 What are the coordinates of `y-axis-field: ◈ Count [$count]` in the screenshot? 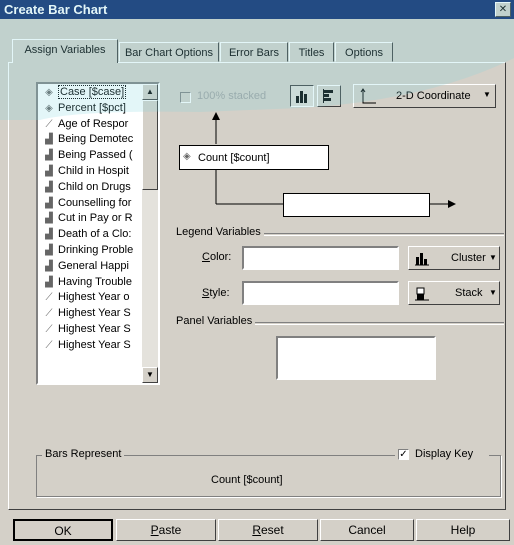 It's located at (254, 157).